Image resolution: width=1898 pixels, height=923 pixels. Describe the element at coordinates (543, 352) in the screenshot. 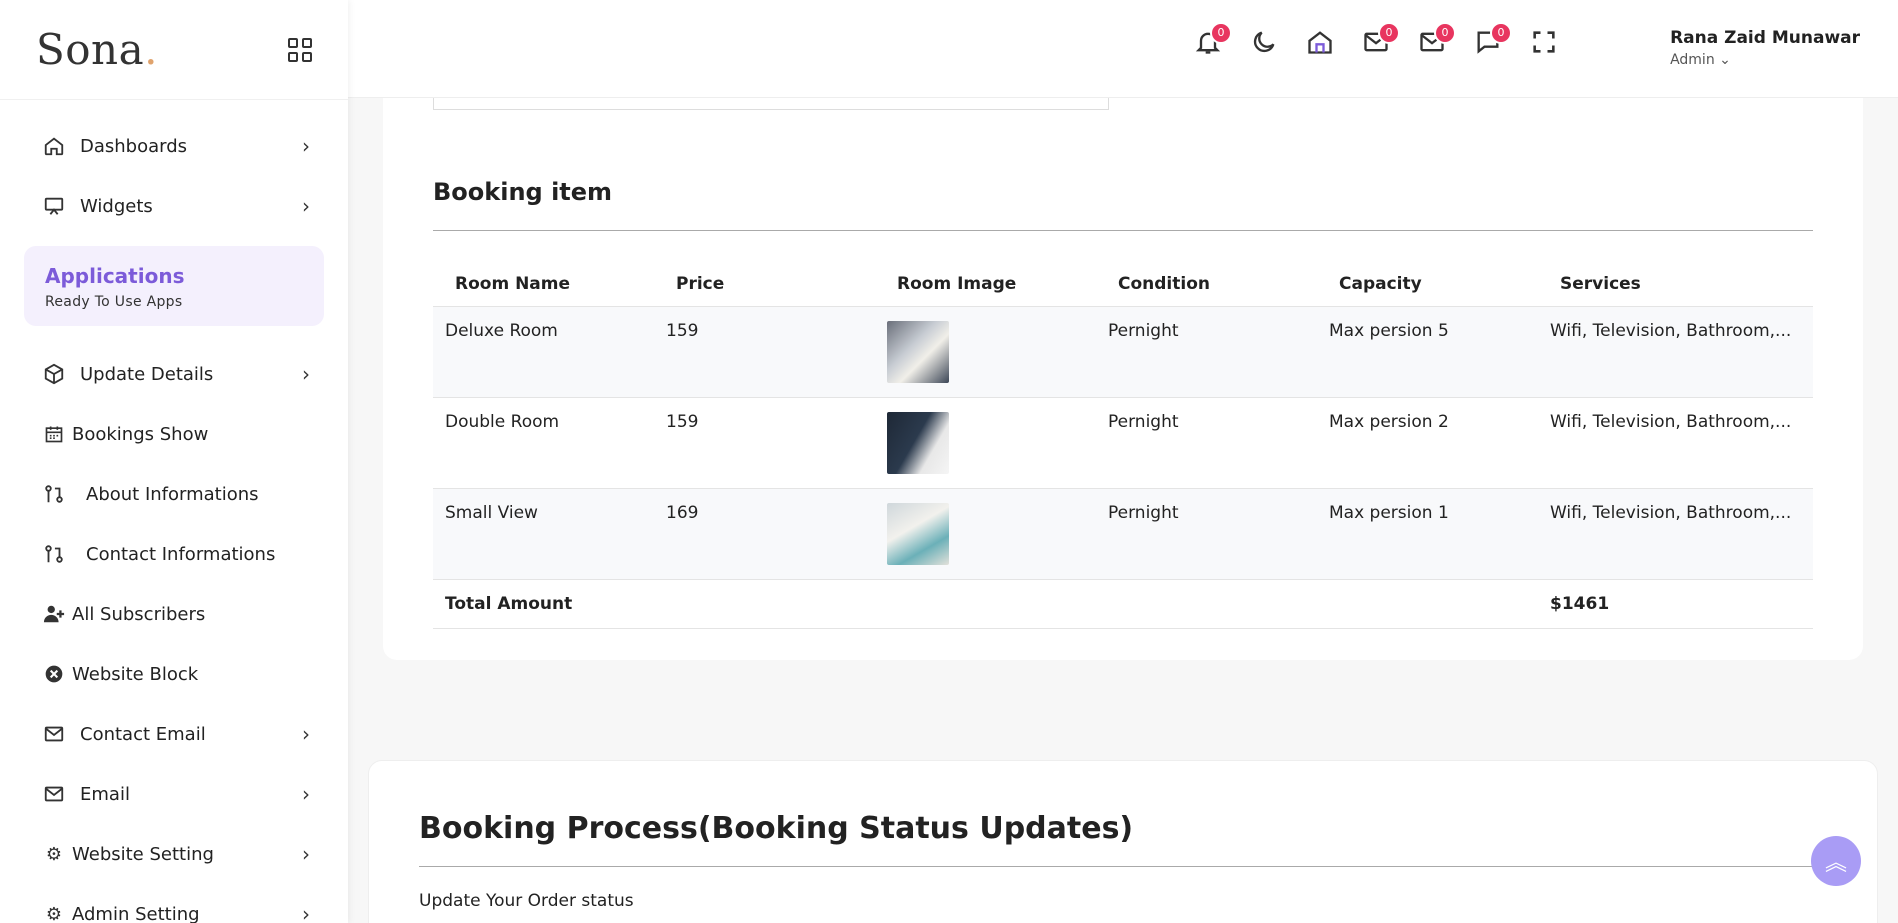

I see `room-name: Deluxe Room` at that location.